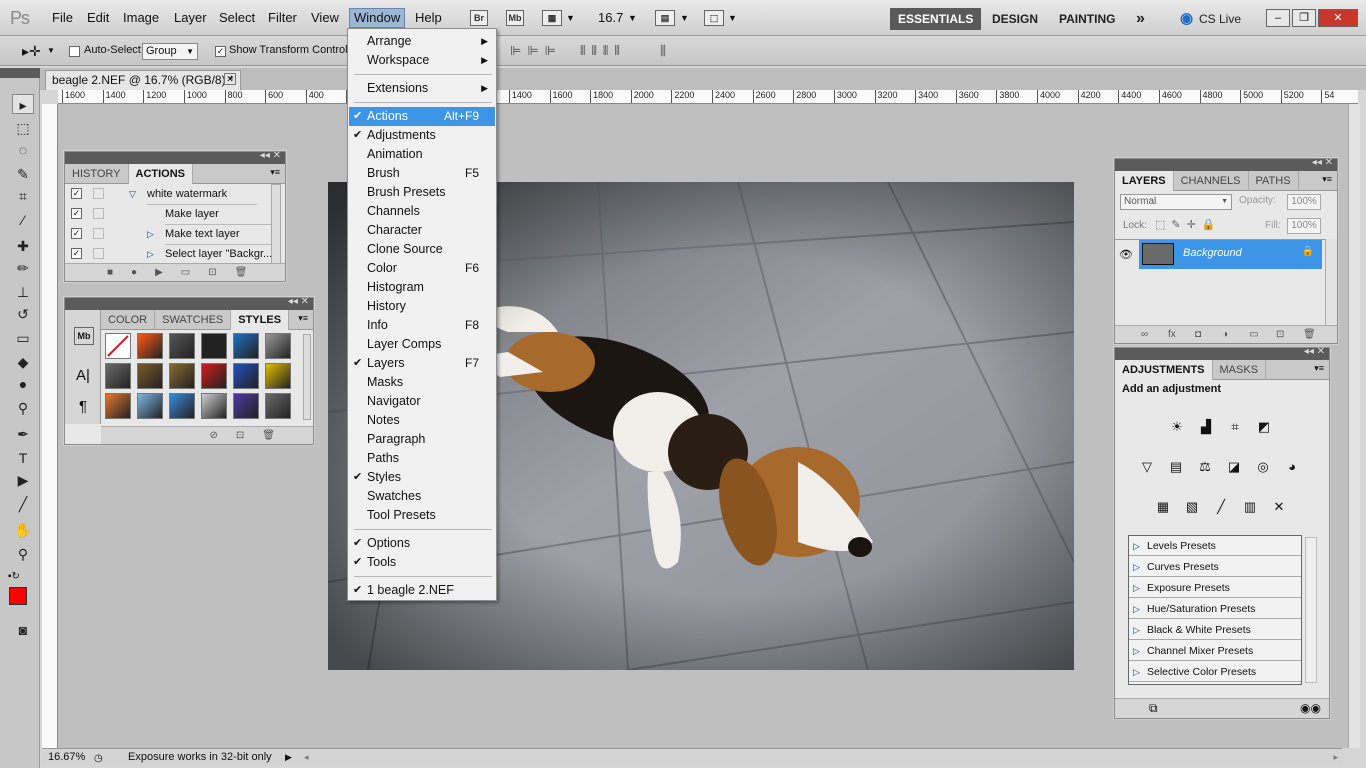  Describe the element at coordinates (422, 401) in the screenshot. I see `window-menu-item-navigator: Navigator` at that location.